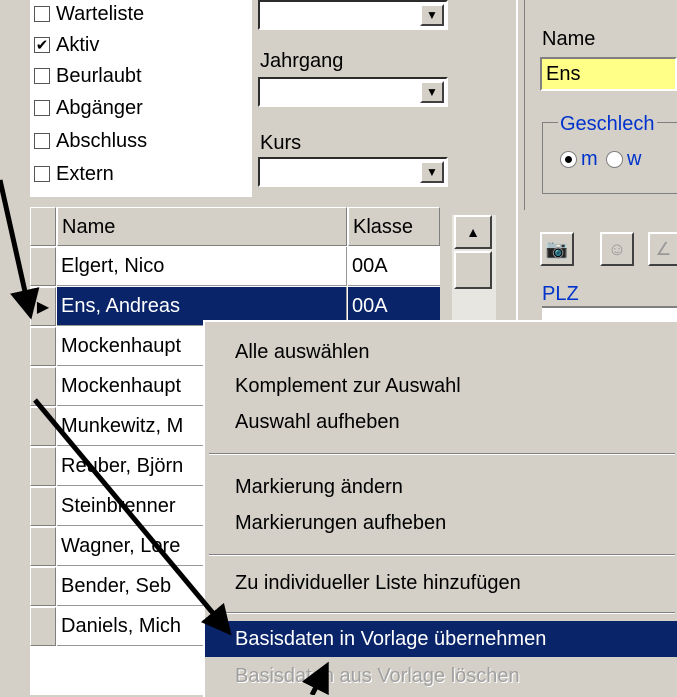 Image resolution: width=677 pixels, height=697 pixels. I want to click on smiley-icon: ☺, so click(617, 249).